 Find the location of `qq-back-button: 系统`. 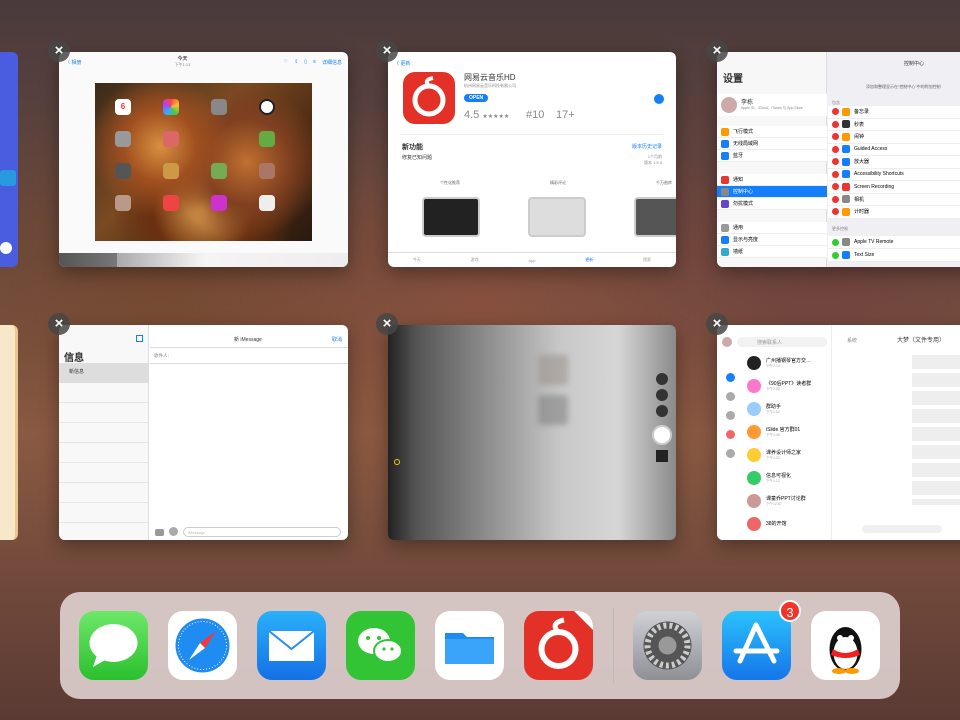

qq-back-button: 系统 is located at coordinates (852, 340).